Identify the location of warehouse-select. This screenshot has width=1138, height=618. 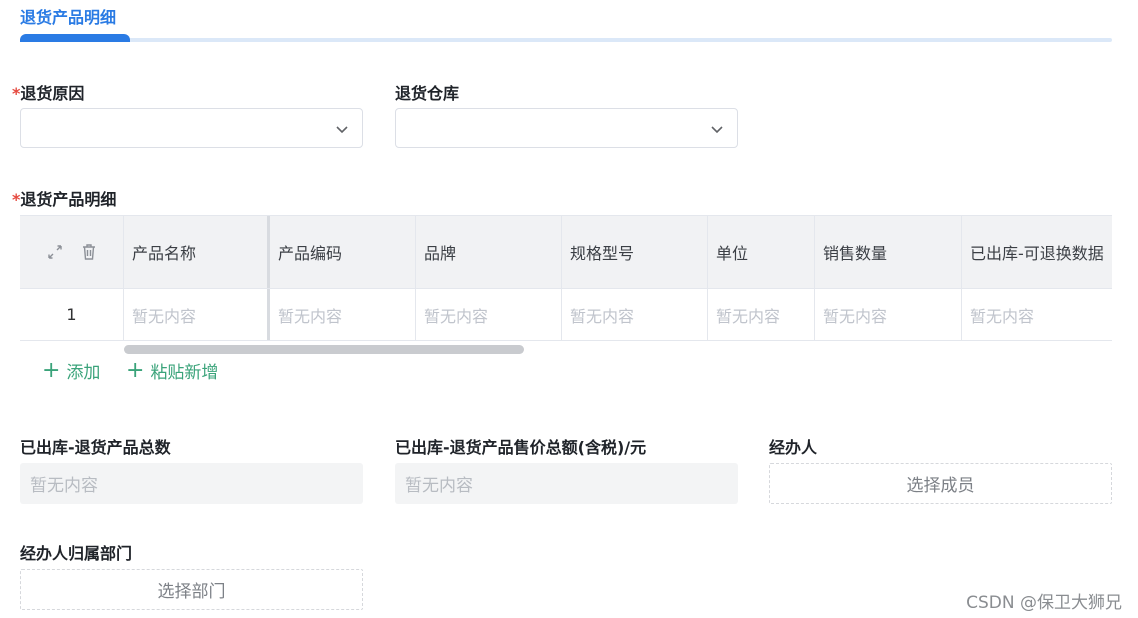
(566, 128).